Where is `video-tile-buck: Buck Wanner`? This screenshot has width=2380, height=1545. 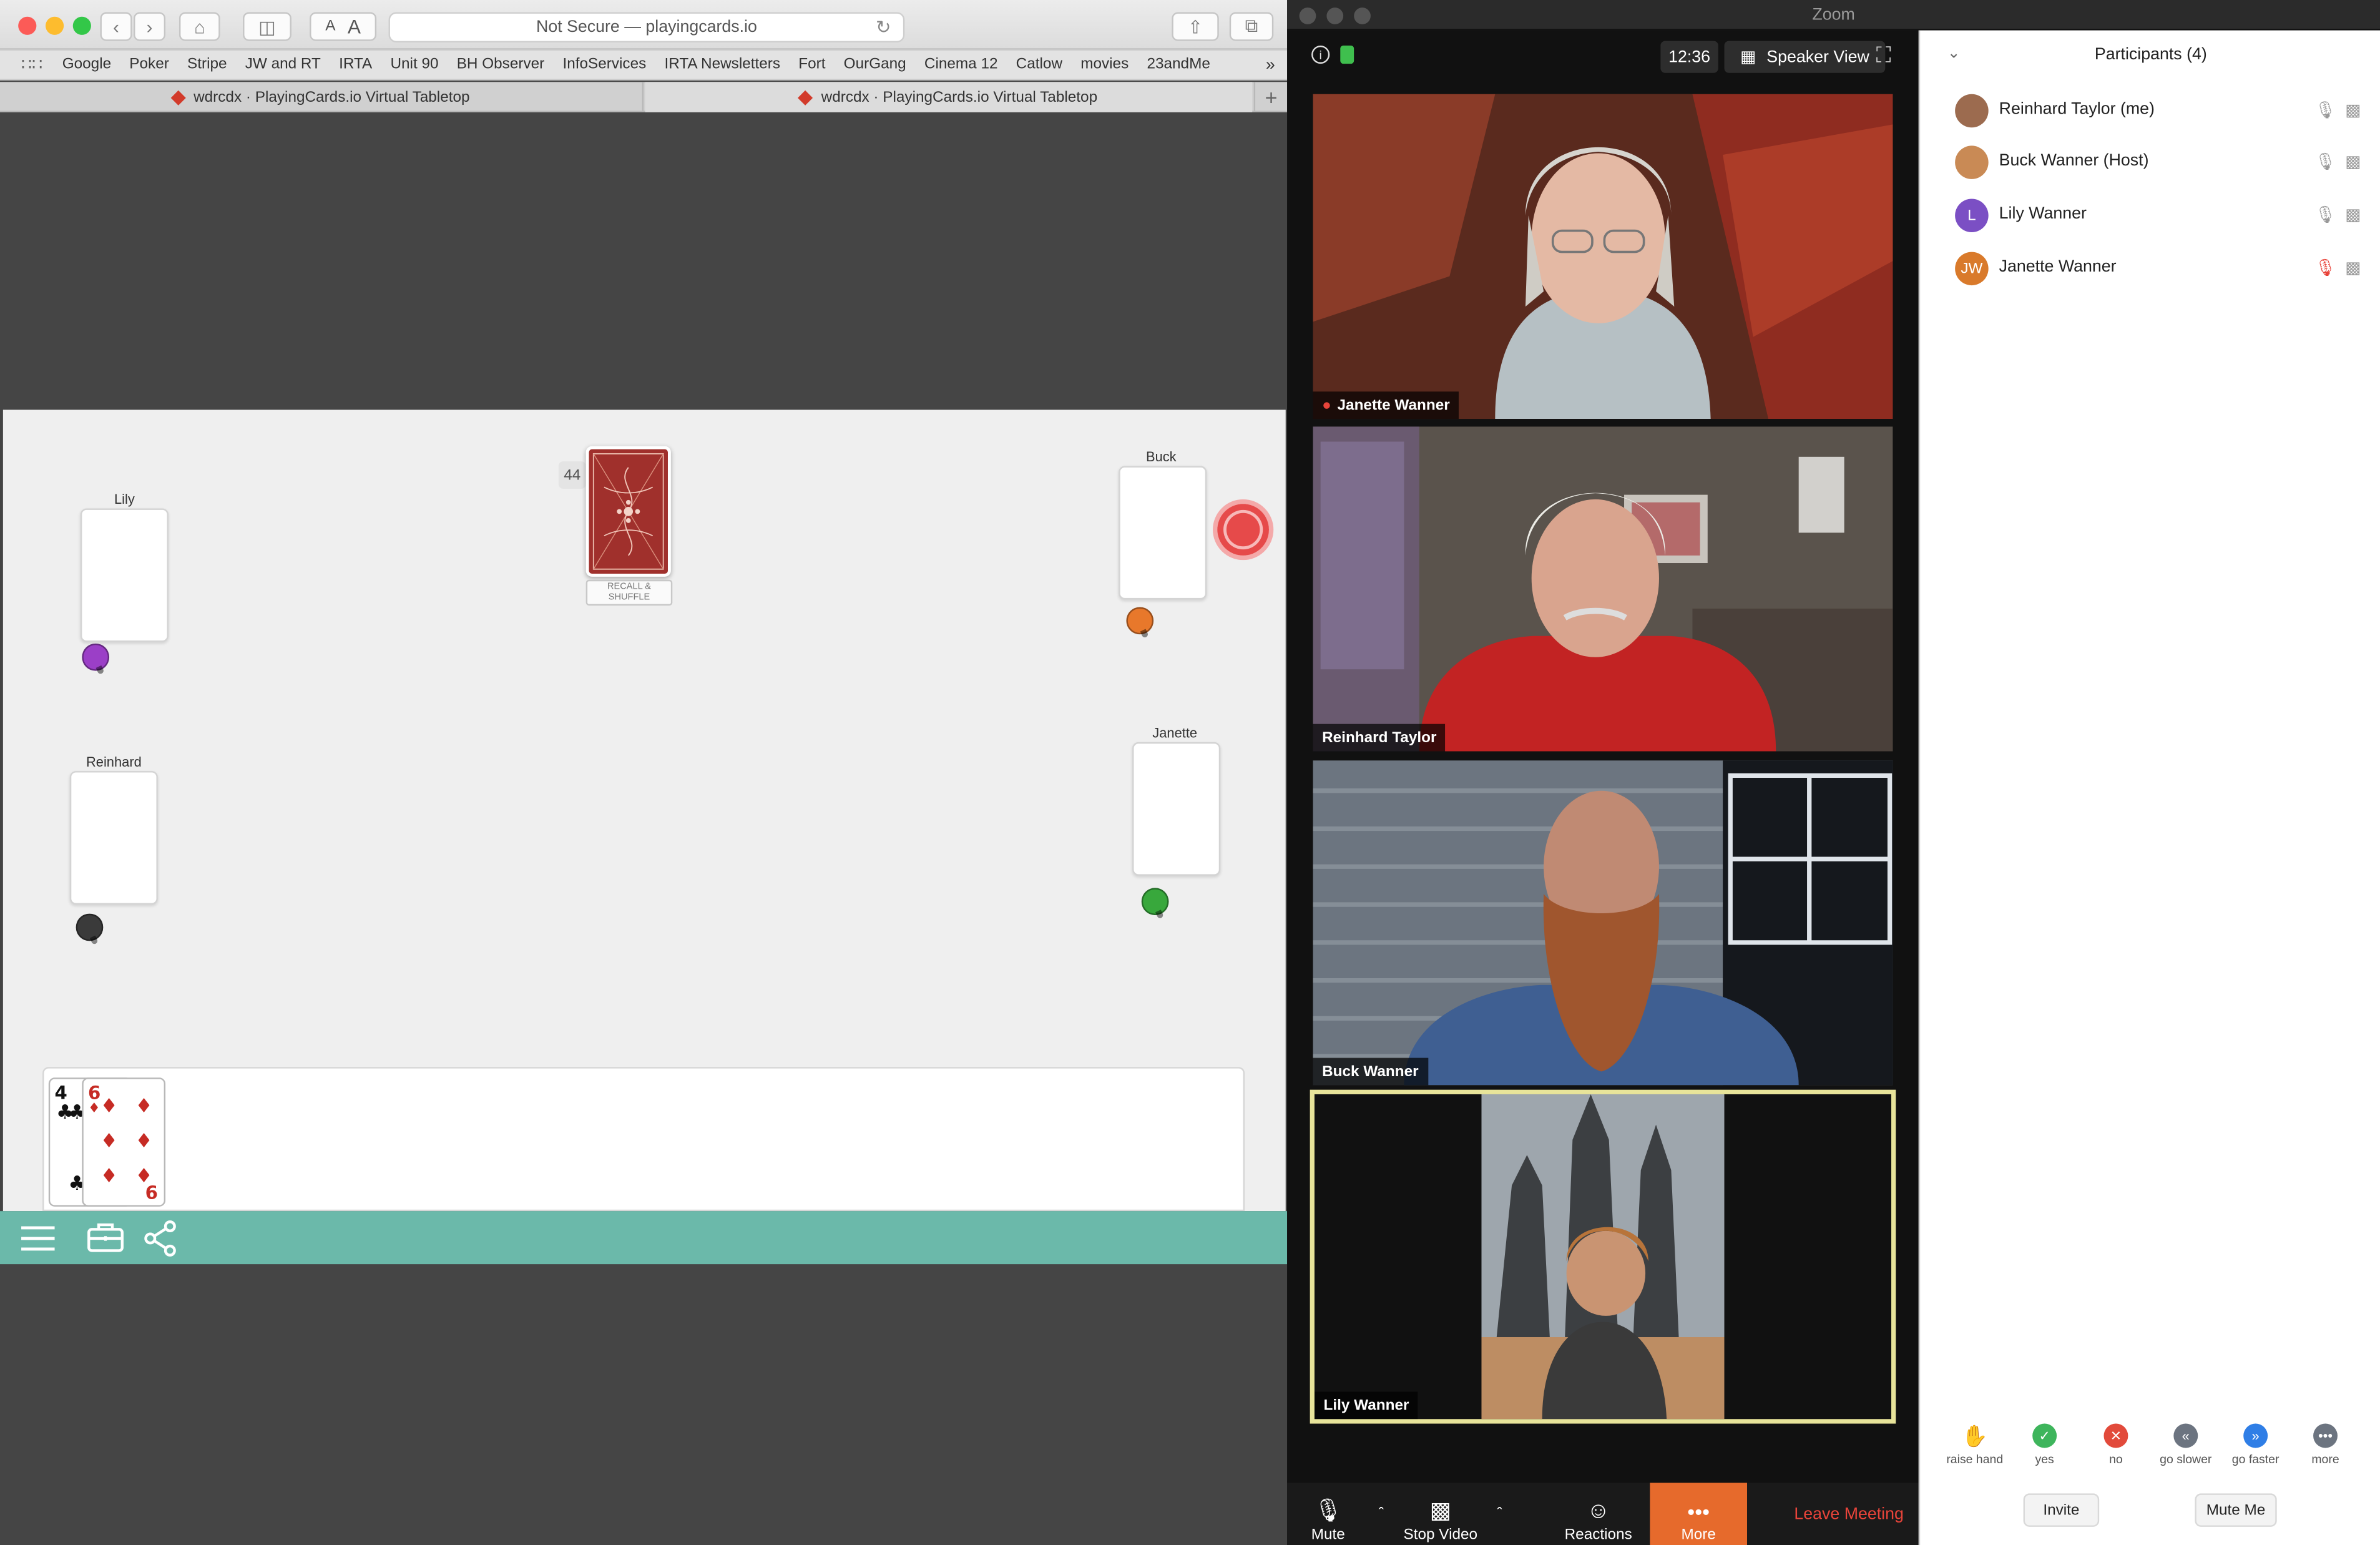 video-tile-buck: Buck Wanner is located at coordinates (1603, 923).